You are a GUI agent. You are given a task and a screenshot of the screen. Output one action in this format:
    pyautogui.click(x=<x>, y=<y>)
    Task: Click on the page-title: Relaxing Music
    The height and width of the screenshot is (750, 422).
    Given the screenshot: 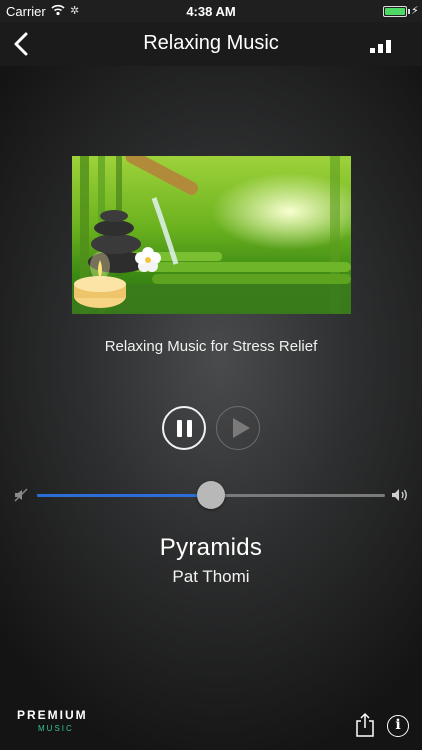 What is the action you would take?
    pyautogui.click(x=211, y=43)
    